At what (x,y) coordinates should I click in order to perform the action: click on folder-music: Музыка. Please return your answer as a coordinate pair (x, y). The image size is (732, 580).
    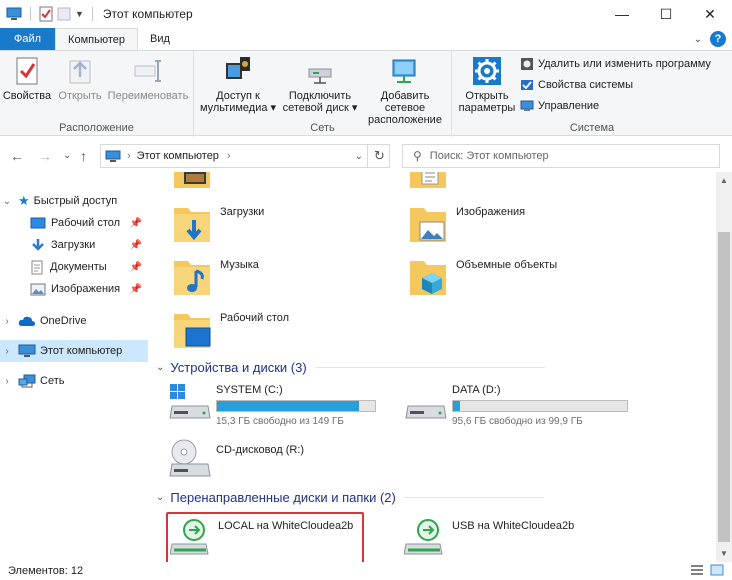
    Looking at the image, I should click on (215, 276).